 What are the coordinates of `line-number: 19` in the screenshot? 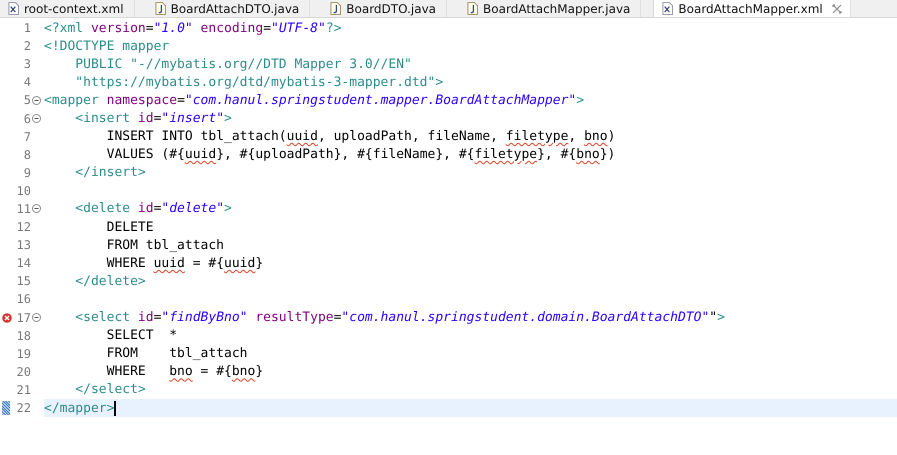 It's located at (23, 353).